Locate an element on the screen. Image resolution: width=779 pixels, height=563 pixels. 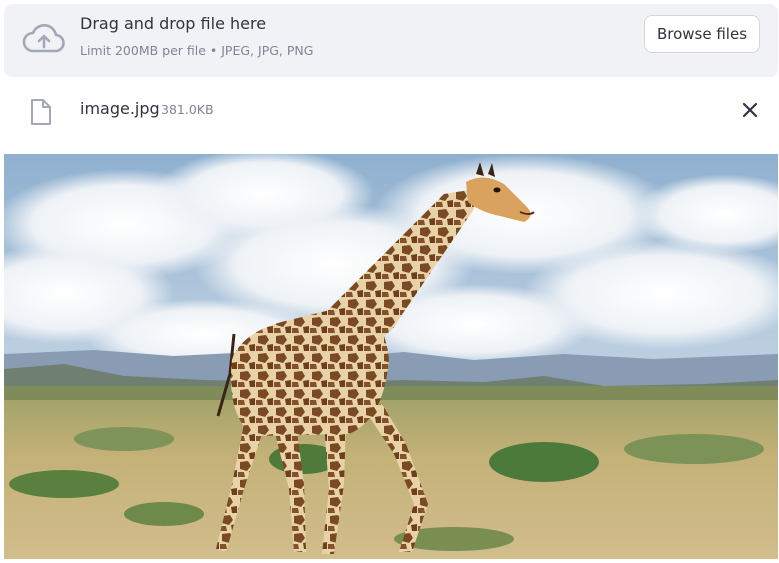
file-name: image.jpg is located at coordinates (120, 108).